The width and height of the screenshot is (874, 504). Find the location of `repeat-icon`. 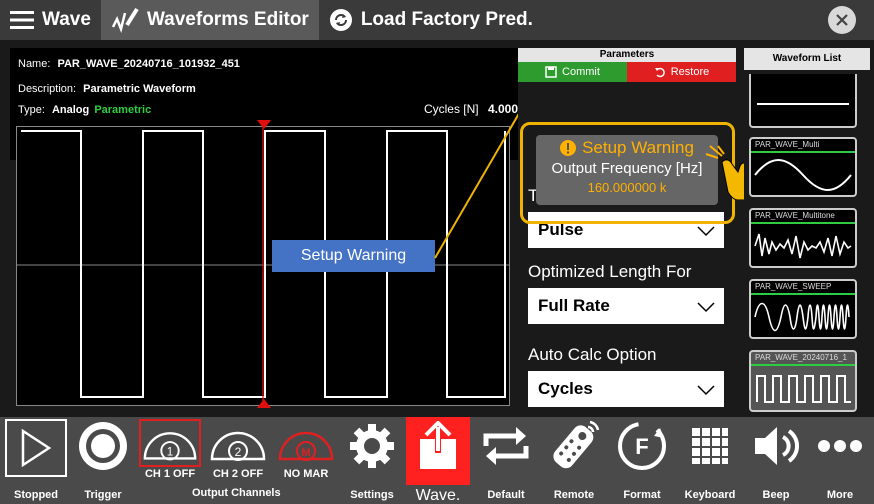

repeat-icon is located at coordinates (506, 446).